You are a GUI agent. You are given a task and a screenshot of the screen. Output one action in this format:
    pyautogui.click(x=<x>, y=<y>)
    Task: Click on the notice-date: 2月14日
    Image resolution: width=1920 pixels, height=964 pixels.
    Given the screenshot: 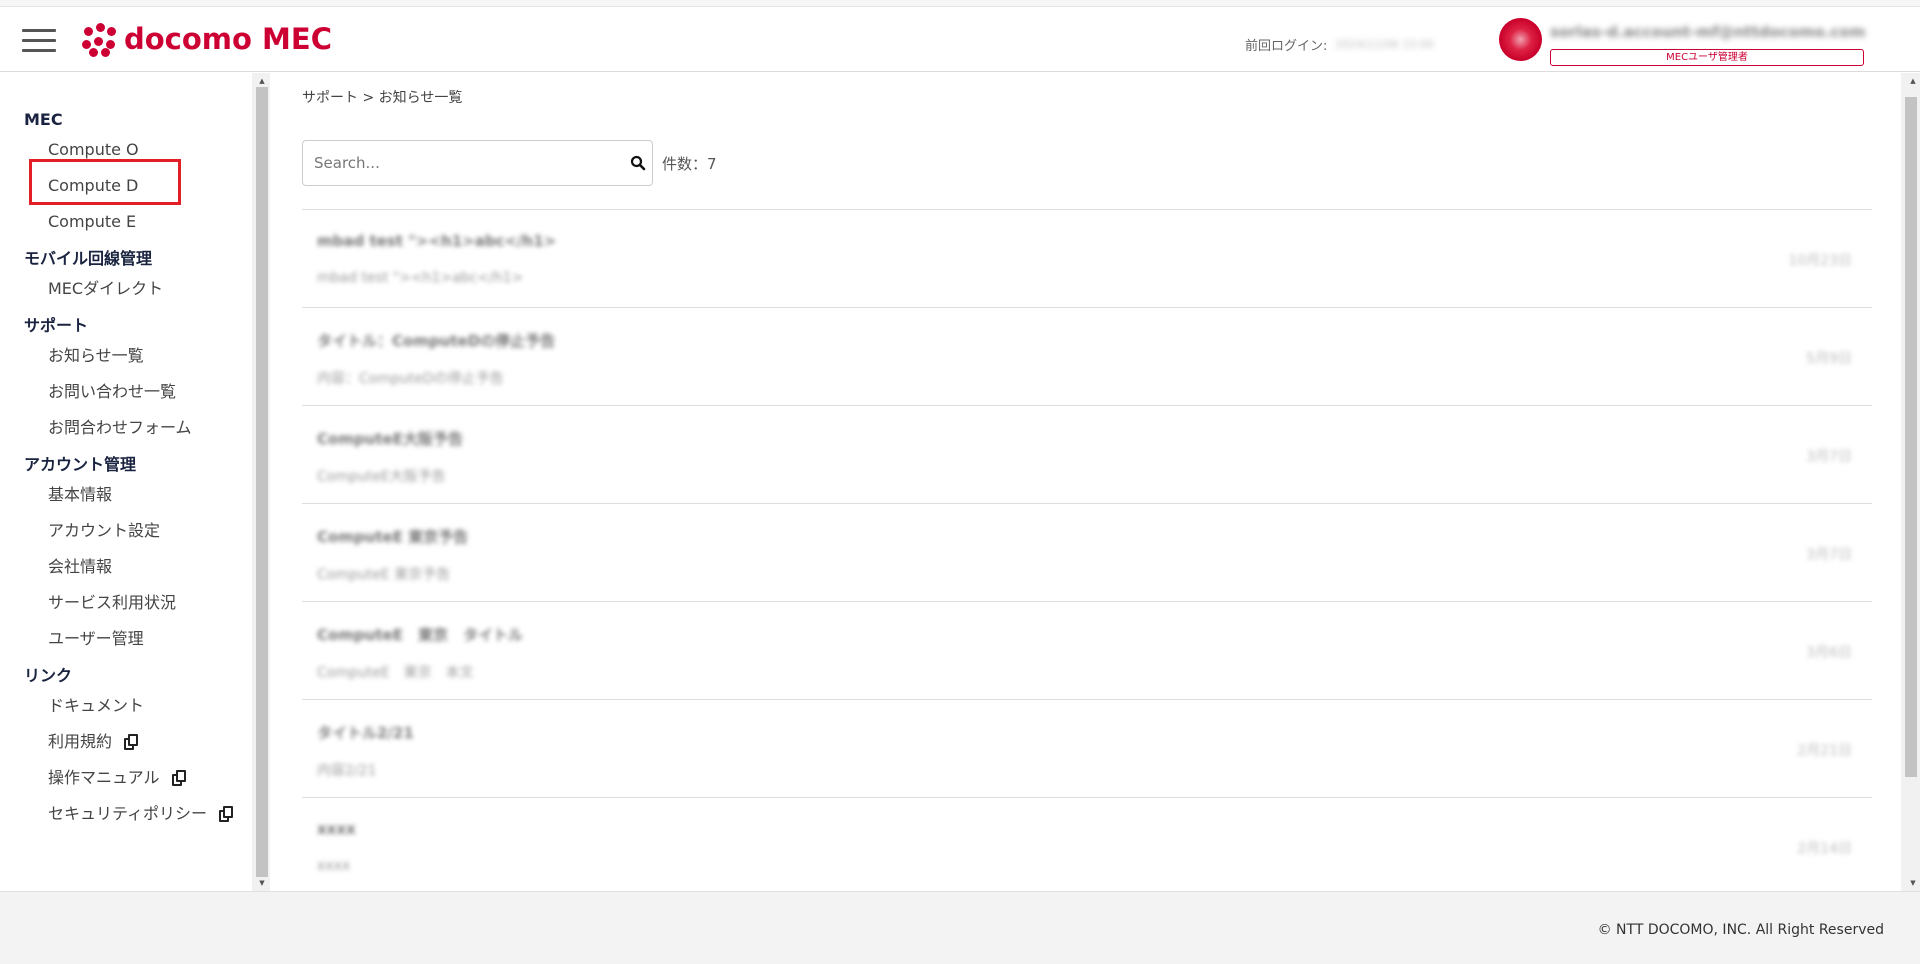 What is the action you would take?
    pyautogui.click(x=1824, y=849)
    